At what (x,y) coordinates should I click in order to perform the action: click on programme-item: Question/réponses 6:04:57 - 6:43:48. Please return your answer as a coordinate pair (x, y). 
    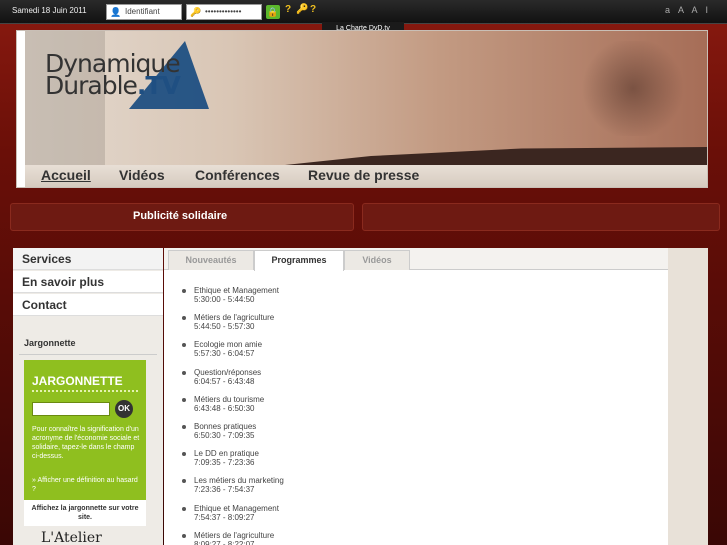
    Looking at the image, I should click on (233, 381).